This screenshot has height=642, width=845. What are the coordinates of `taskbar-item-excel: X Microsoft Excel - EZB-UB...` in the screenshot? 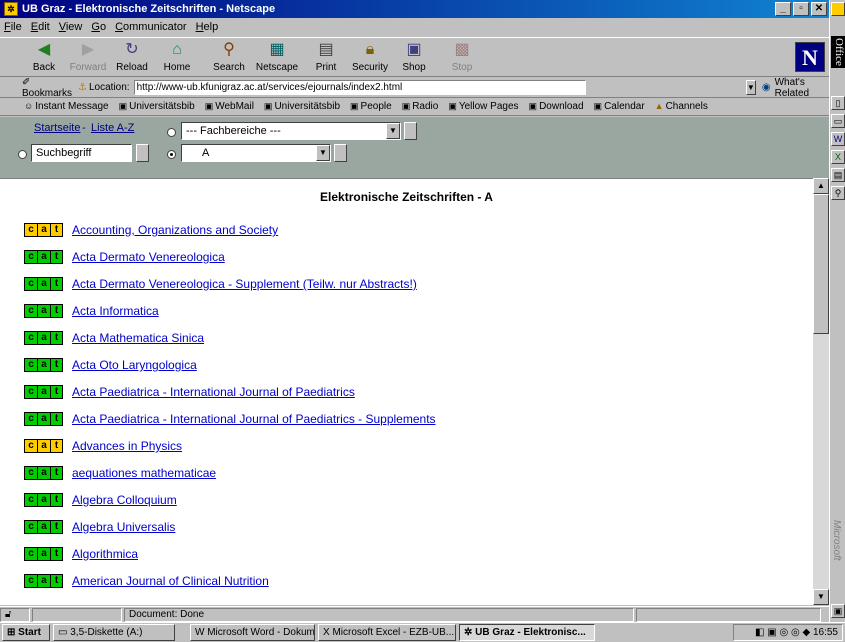 It's located at (387, 632).